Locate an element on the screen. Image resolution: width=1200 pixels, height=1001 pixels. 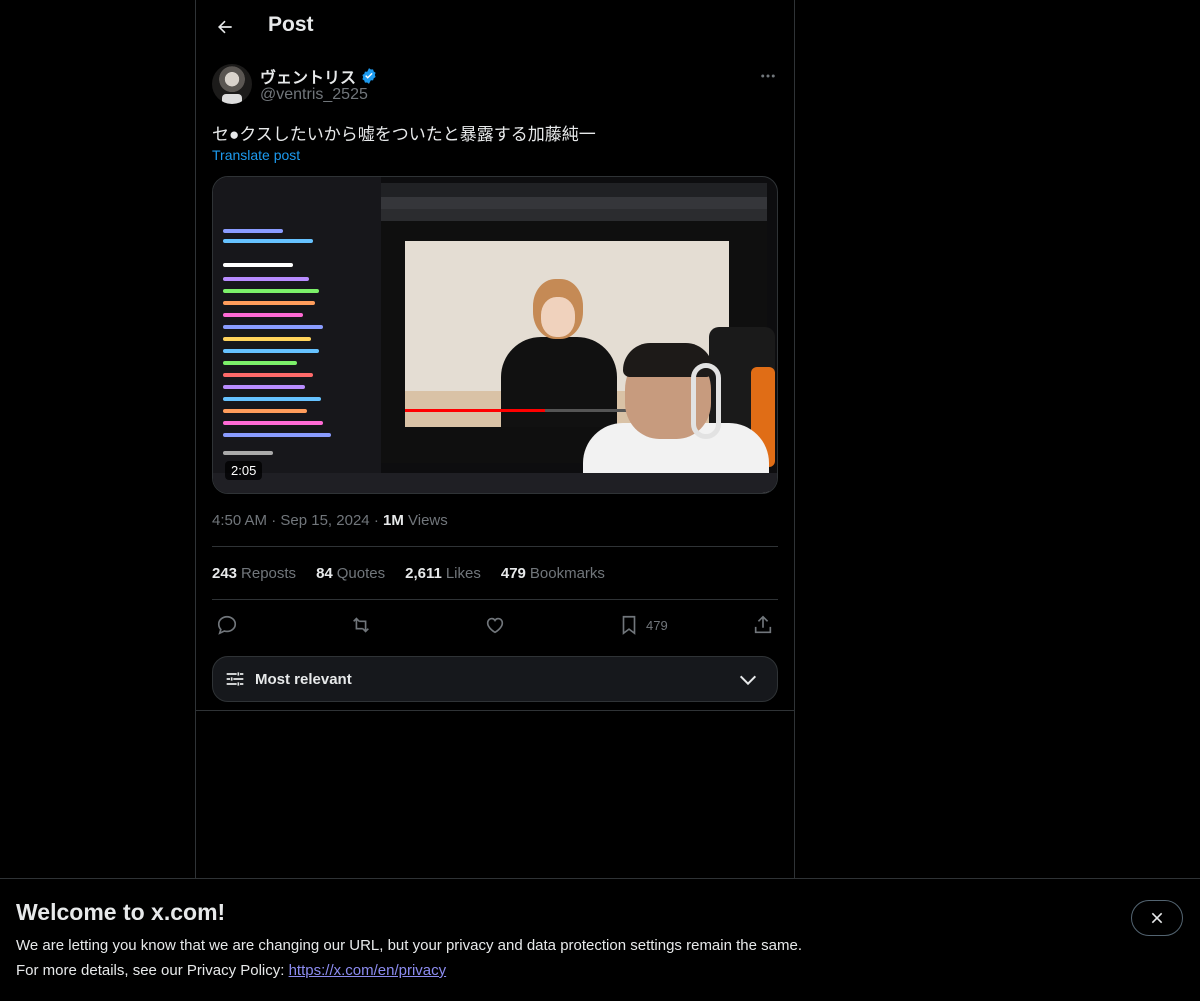
likes-stat: 2,611 Likes is located at coordinates (443, 573).